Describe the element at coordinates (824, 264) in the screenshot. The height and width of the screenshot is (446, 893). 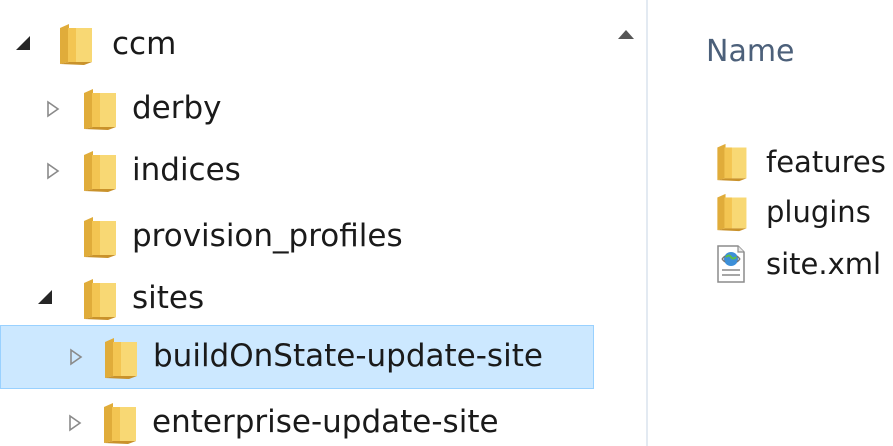
I see `file-item-label: site.xml` at that location.